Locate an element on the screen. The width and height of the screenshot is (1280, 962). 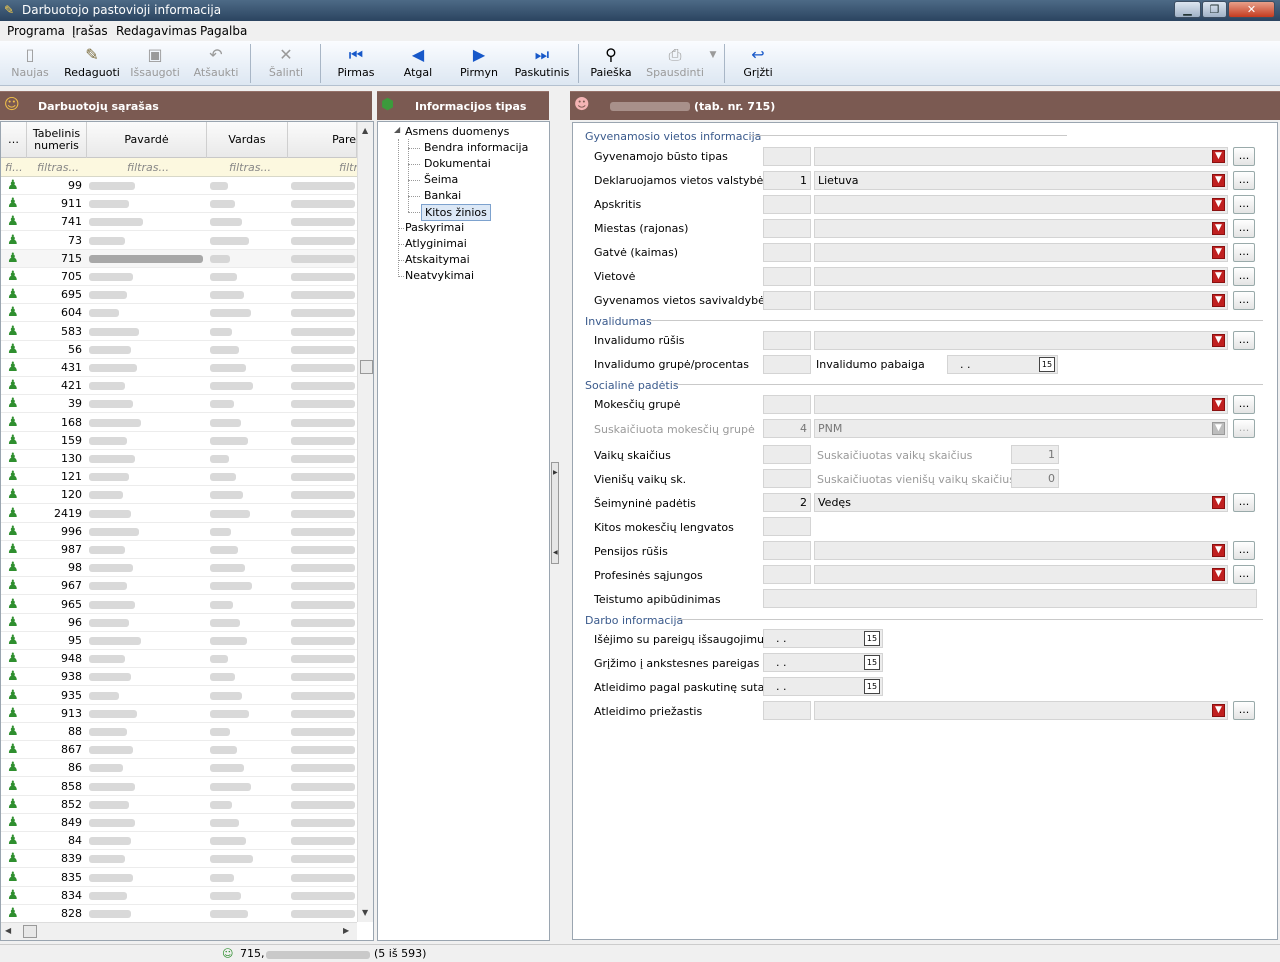
table-row: ♟ 73 is located at coordinates (179, 241).